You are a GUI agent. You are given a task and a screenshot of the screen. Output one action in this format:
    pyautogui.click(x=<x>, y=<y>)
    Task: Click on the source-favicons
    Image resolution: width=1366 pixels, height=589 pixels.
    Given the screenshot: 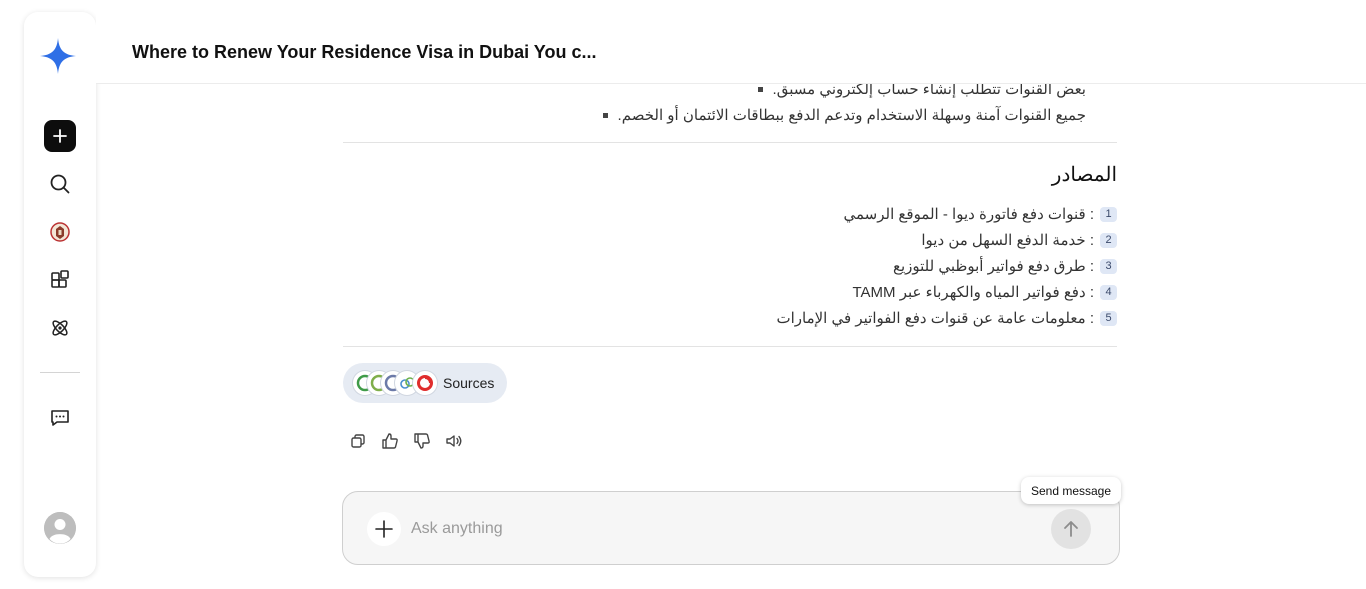 What is the action you would take?
    pyautogui.click(x=398, y=383)
    